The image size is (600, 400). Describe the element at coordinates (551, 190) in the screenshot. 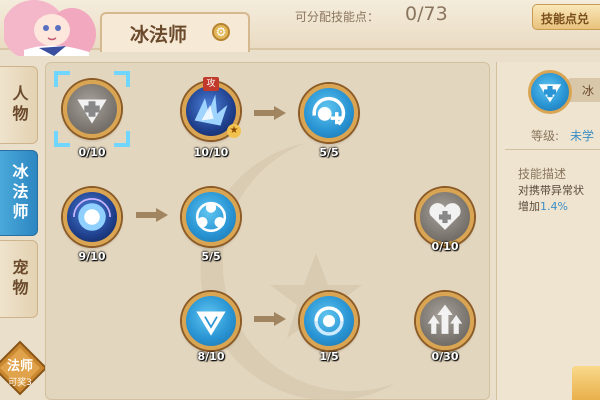

I see `skill-description-line: 对携带异常状` at that location.